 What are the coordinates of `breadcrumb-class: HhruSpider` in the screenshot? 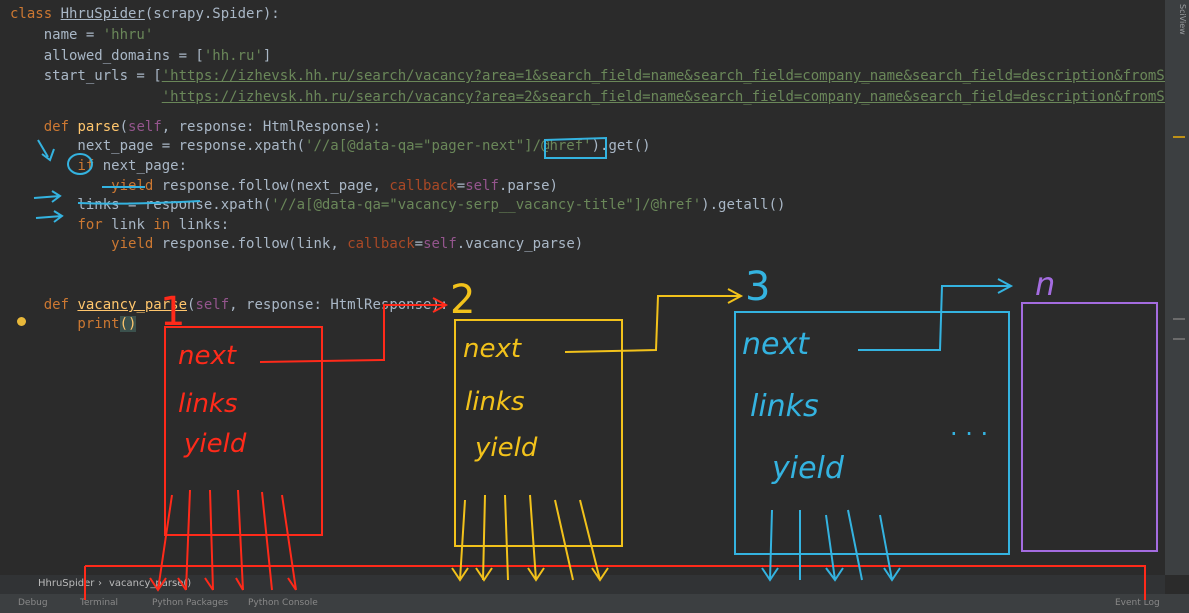 It's located at (66, 583).